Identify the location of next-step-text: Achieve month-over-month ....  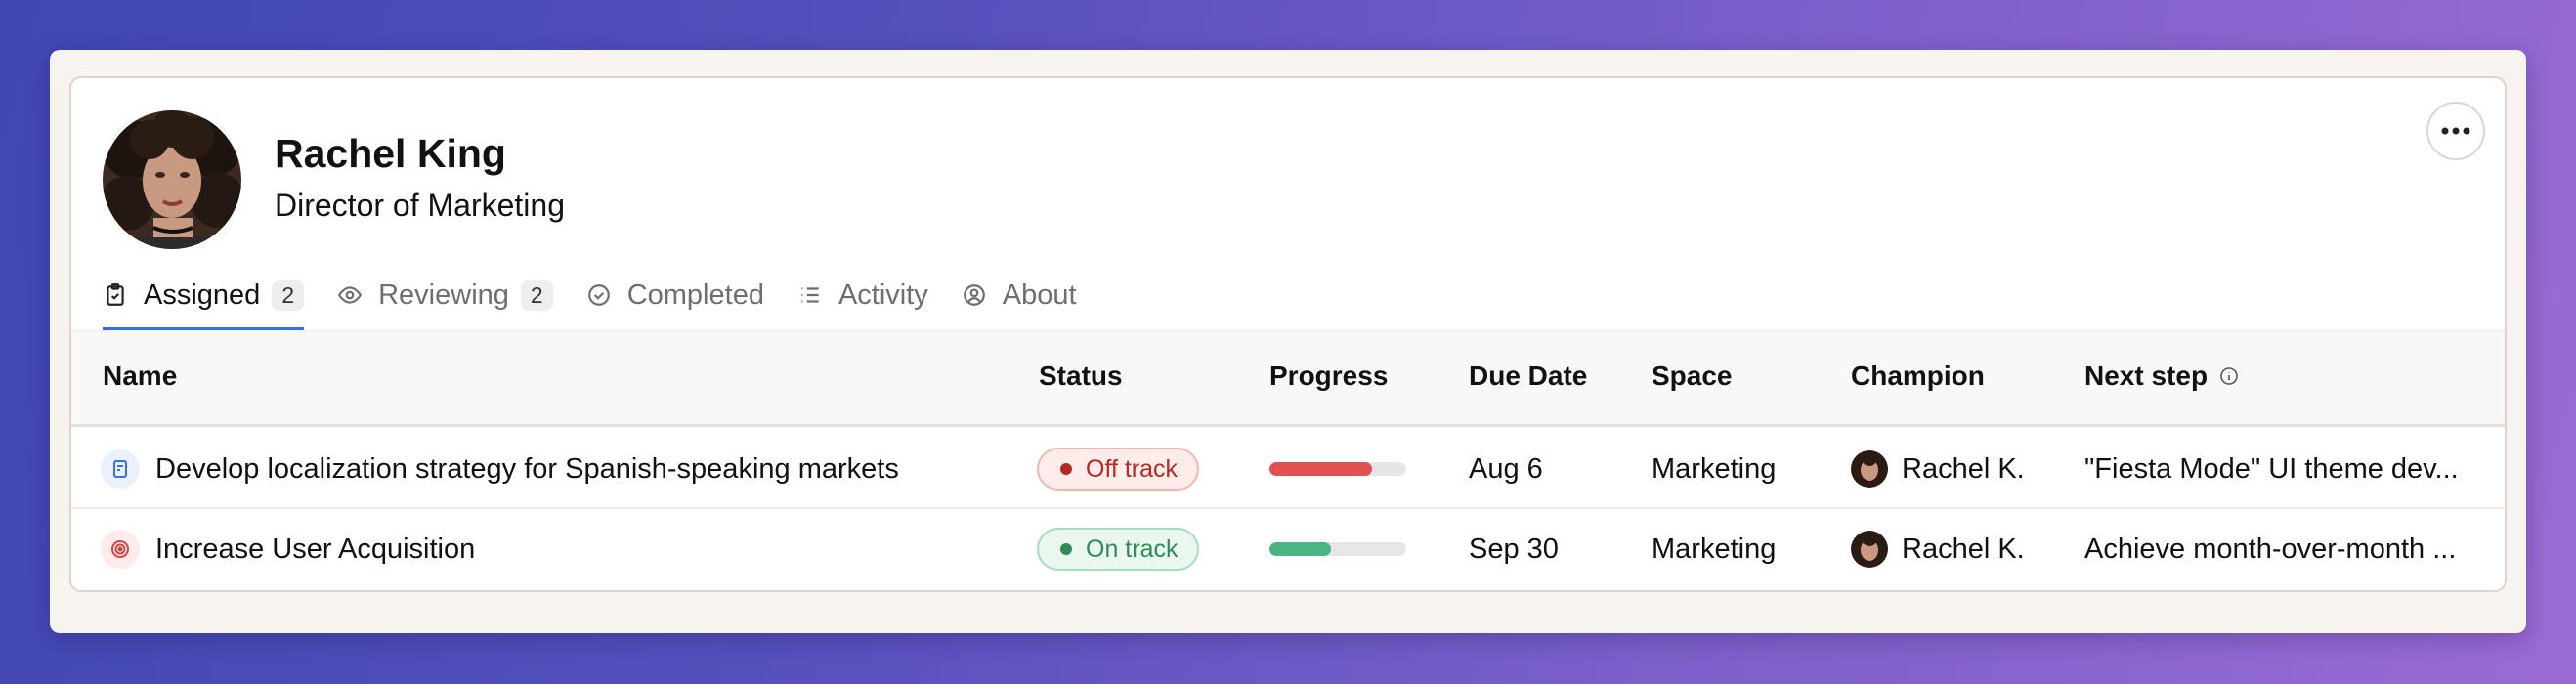
(2270, 549).